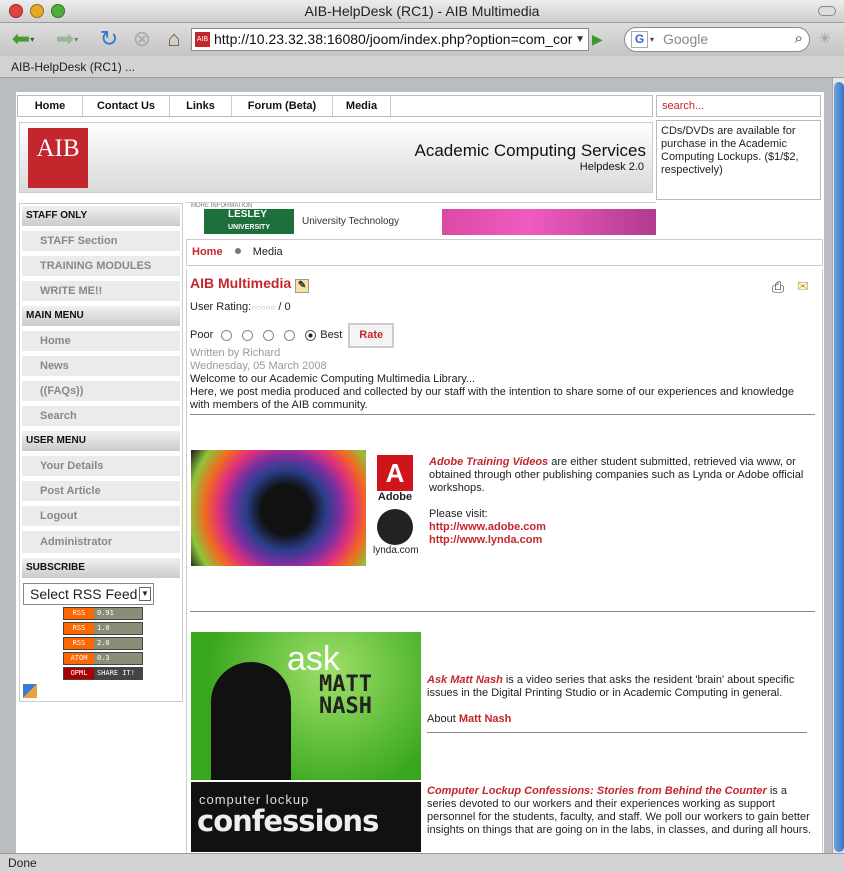 The image size is (844, 872). Describe the element at coordinates (202, 335) in the screenshot. I see `rating-poor-label: Poor` at that location.